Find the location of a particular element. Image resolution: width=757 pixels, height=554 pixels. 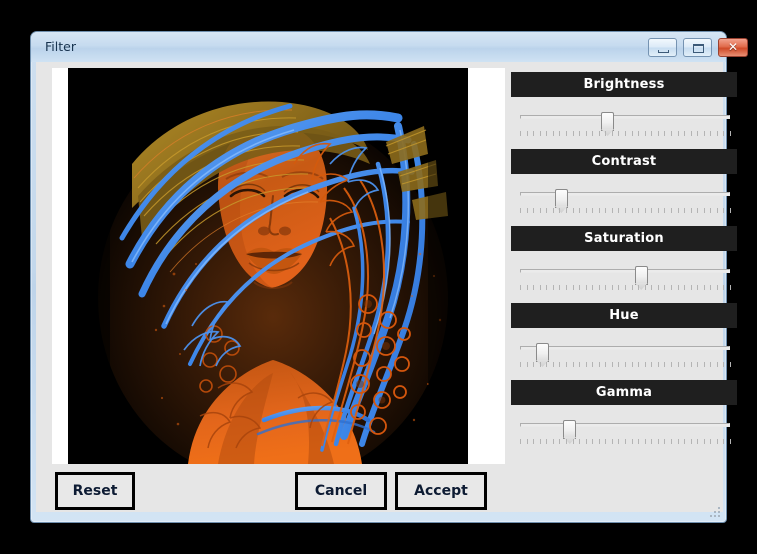

slider-track-contrast is located at coordinates (625, 198).